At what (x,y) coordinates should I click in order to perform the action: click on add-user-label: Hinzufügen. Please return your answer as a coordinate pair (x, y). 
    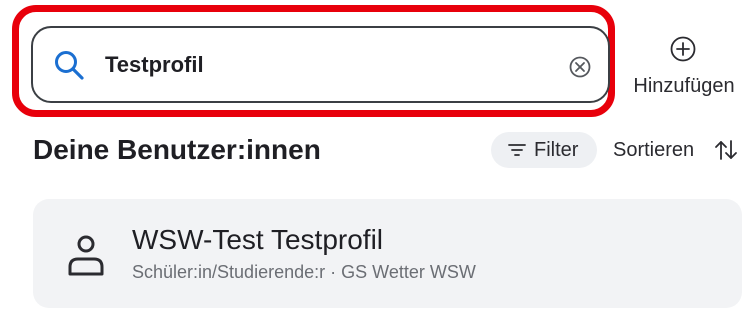
    Looking at the image, I should click on (684, 86).